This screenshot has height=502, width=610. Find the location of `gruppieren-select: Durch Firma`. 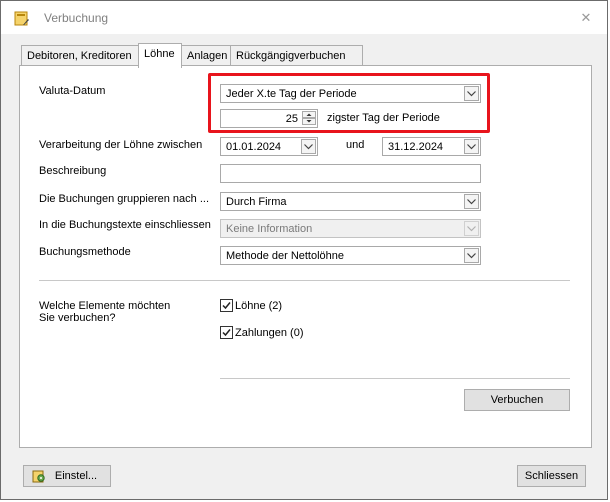

gruppieren-select: Durch Firma is located at coordinates (350, 201).